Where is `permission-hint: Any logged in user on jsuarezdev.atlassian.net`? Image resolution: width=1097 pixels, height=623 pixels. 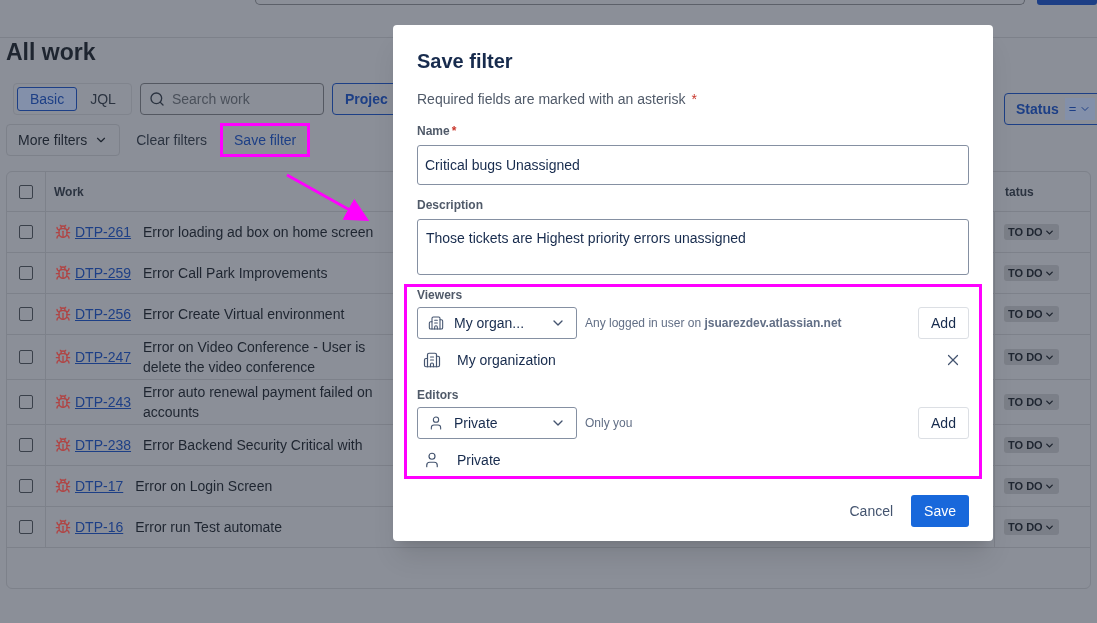
permission-hint: Any logged in user on jsuarezdev.atlassian.net is located at coordinates (713, 323).